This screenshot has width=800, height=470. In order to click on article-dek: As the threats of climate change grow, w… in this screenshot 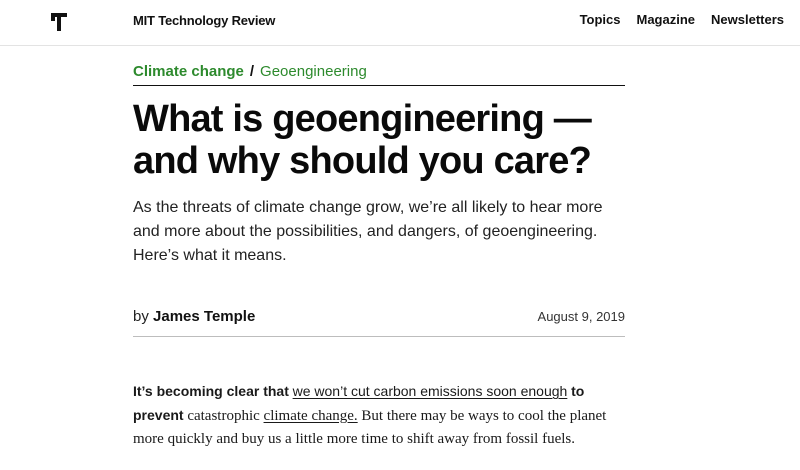, I will do `click(368, 231)`.